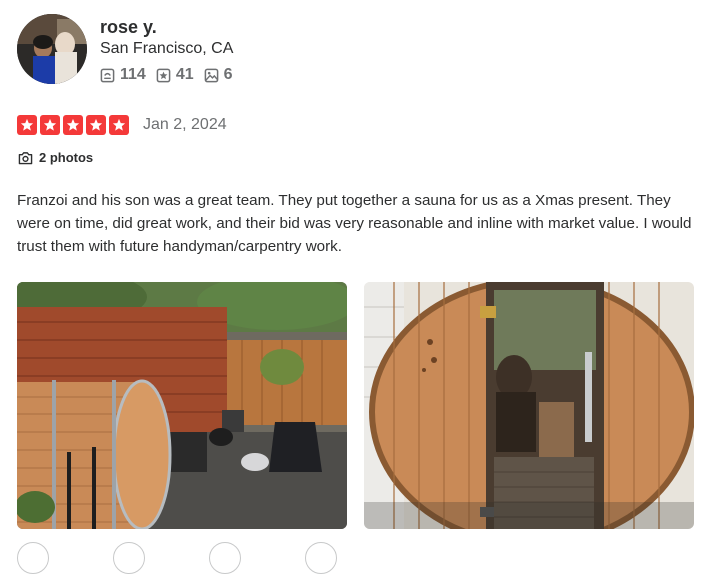 This screenshot has height=574, width=716. I want to click on review-count-stat: 114, so click(123, 75).